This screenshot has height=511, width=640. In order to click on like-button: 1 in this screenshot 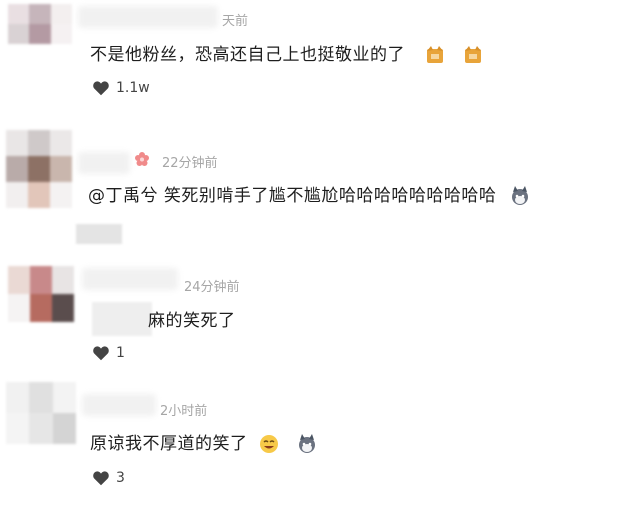, I will do `click(108, 353)`.